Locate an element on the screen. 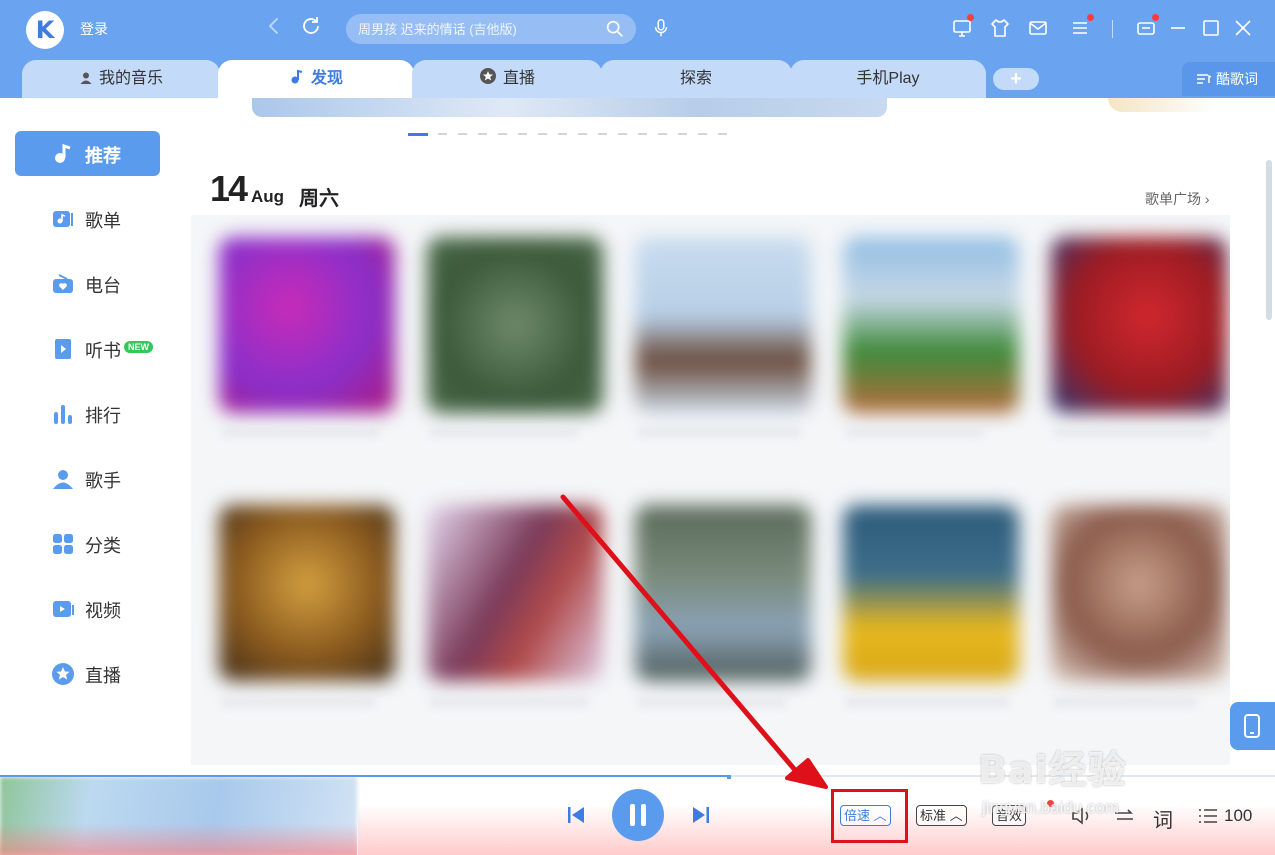  tab-discover: 发现 is located at coordinates (316, 79).